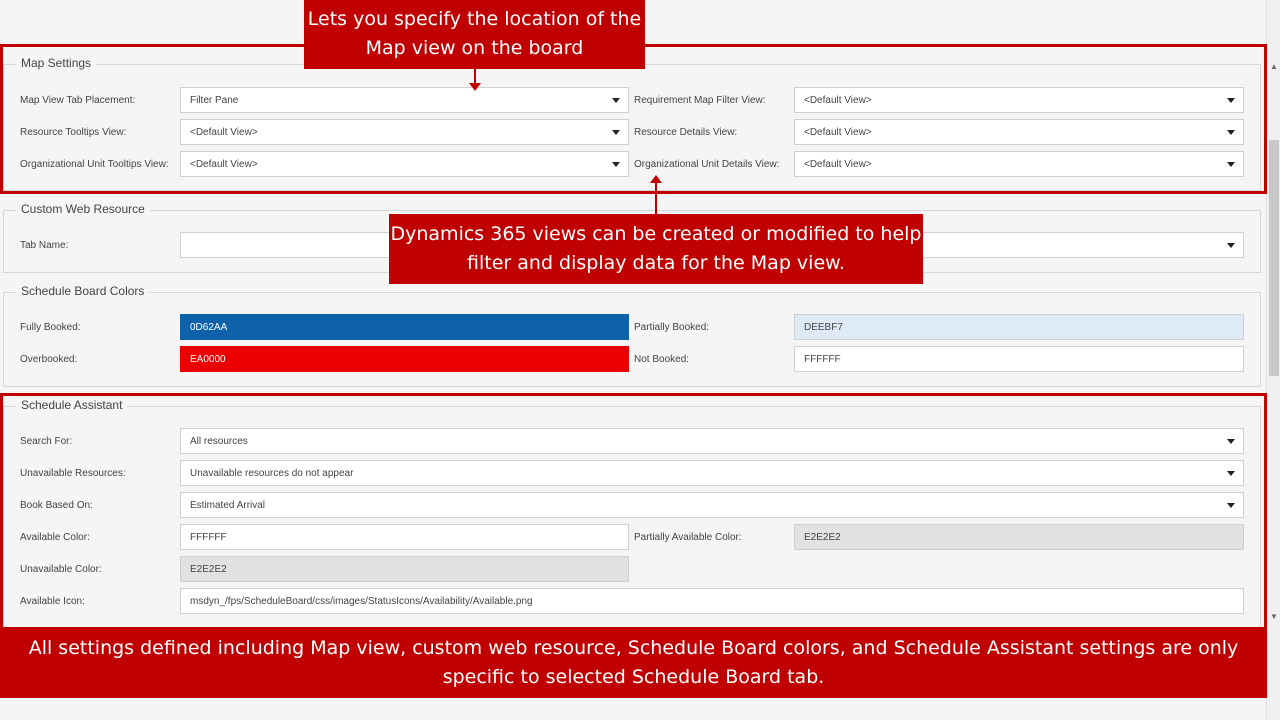 This screenshot has width=1280, height=720. What do you see at coordinates (1019, 327) in the screenshot?
I see `partially-booked-color-field: DEEBF7` at bounding box center [1019, 327].